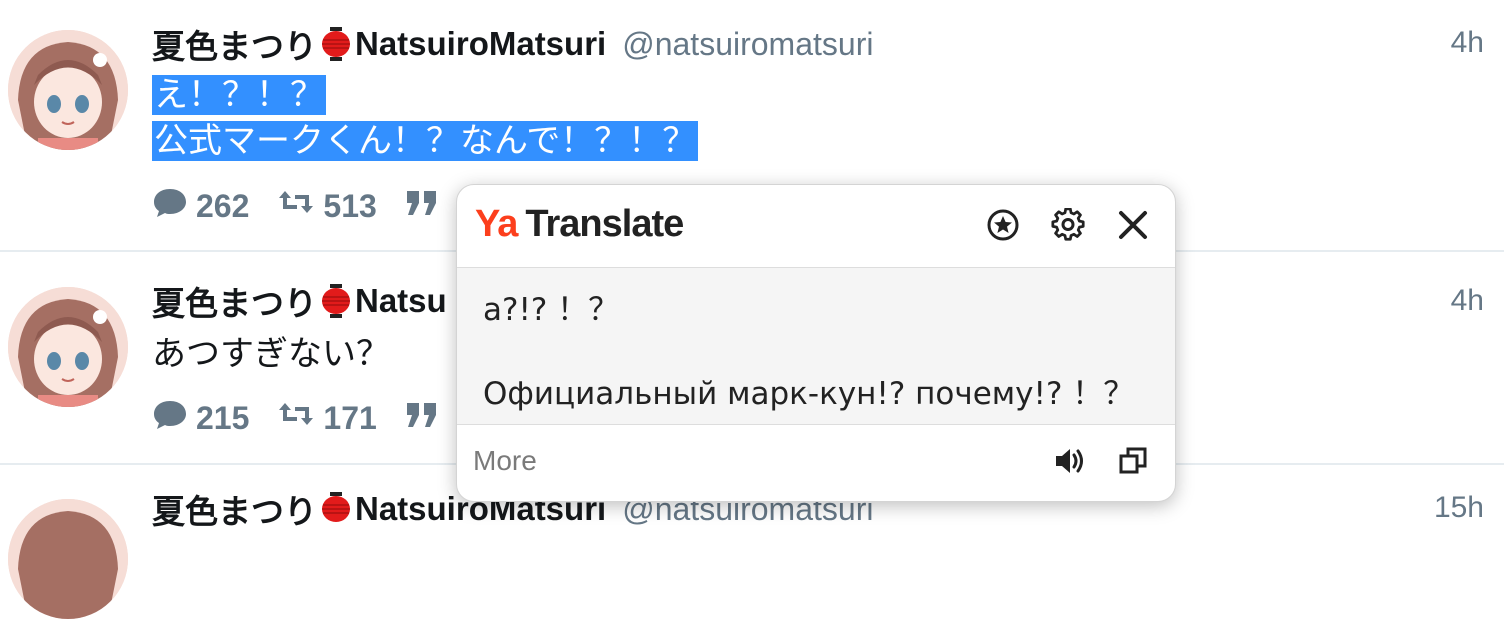 This screenshot has height=619, width=1504. I want to click on favorite-button, so click(1003, 227).